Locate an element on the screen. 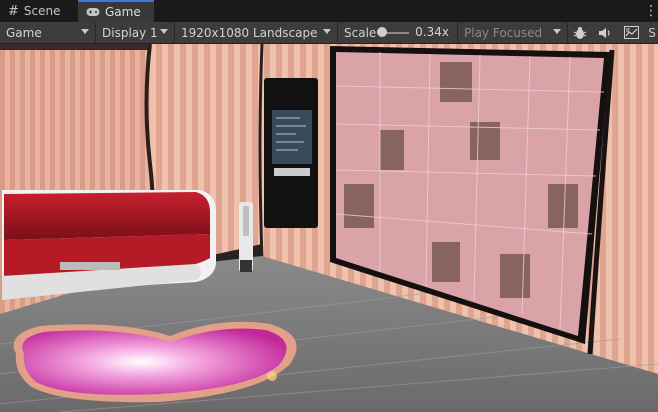  scale-slider-handle is located at coordinates (382, 32).